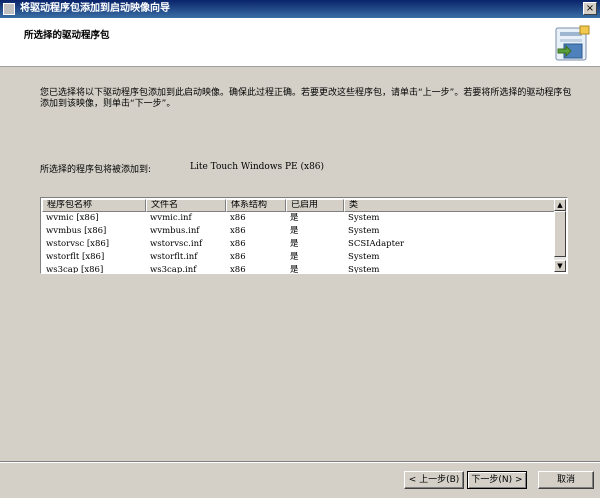  I want to click on cell-package-name: wstorflt [x86], so click(75, 257).